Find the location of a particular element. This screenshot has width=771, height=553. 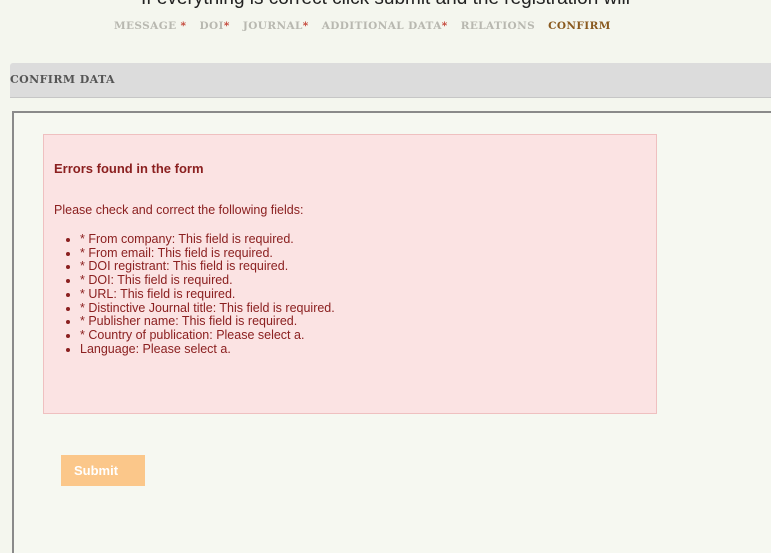

section-title: CONFIRM DATA is located at coordinates (62, 79).